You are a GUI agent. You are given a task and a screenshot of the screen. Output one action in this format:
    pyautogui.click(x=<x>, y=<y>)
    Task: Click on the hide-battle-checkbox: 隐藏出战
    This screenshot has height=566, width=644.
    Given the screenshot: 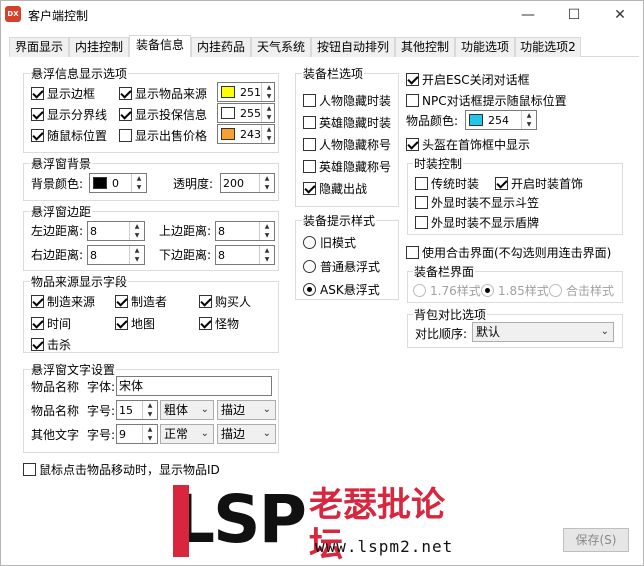 What is the action you would take?
    pyautogui.click(x=335, y=188)
    